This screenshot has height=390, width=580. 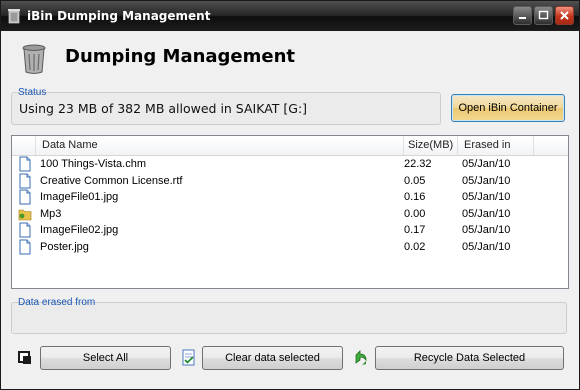 What do you see at coordinates (64, 246) in the screenshot?
I see `row-name: Poster.jpg` at bounding box center [64, 246].